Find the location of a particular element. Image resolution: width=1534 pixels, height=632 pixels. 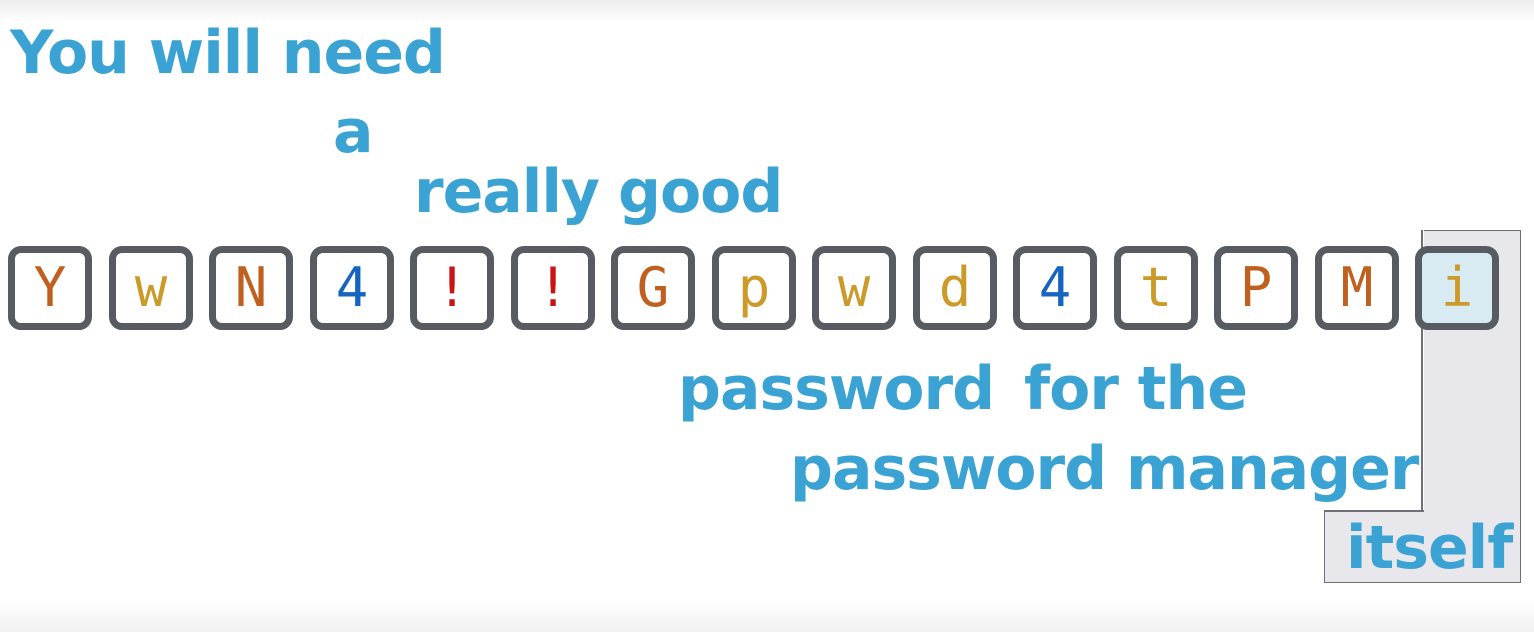

password-tile: N is located at coordinates (251, 288).